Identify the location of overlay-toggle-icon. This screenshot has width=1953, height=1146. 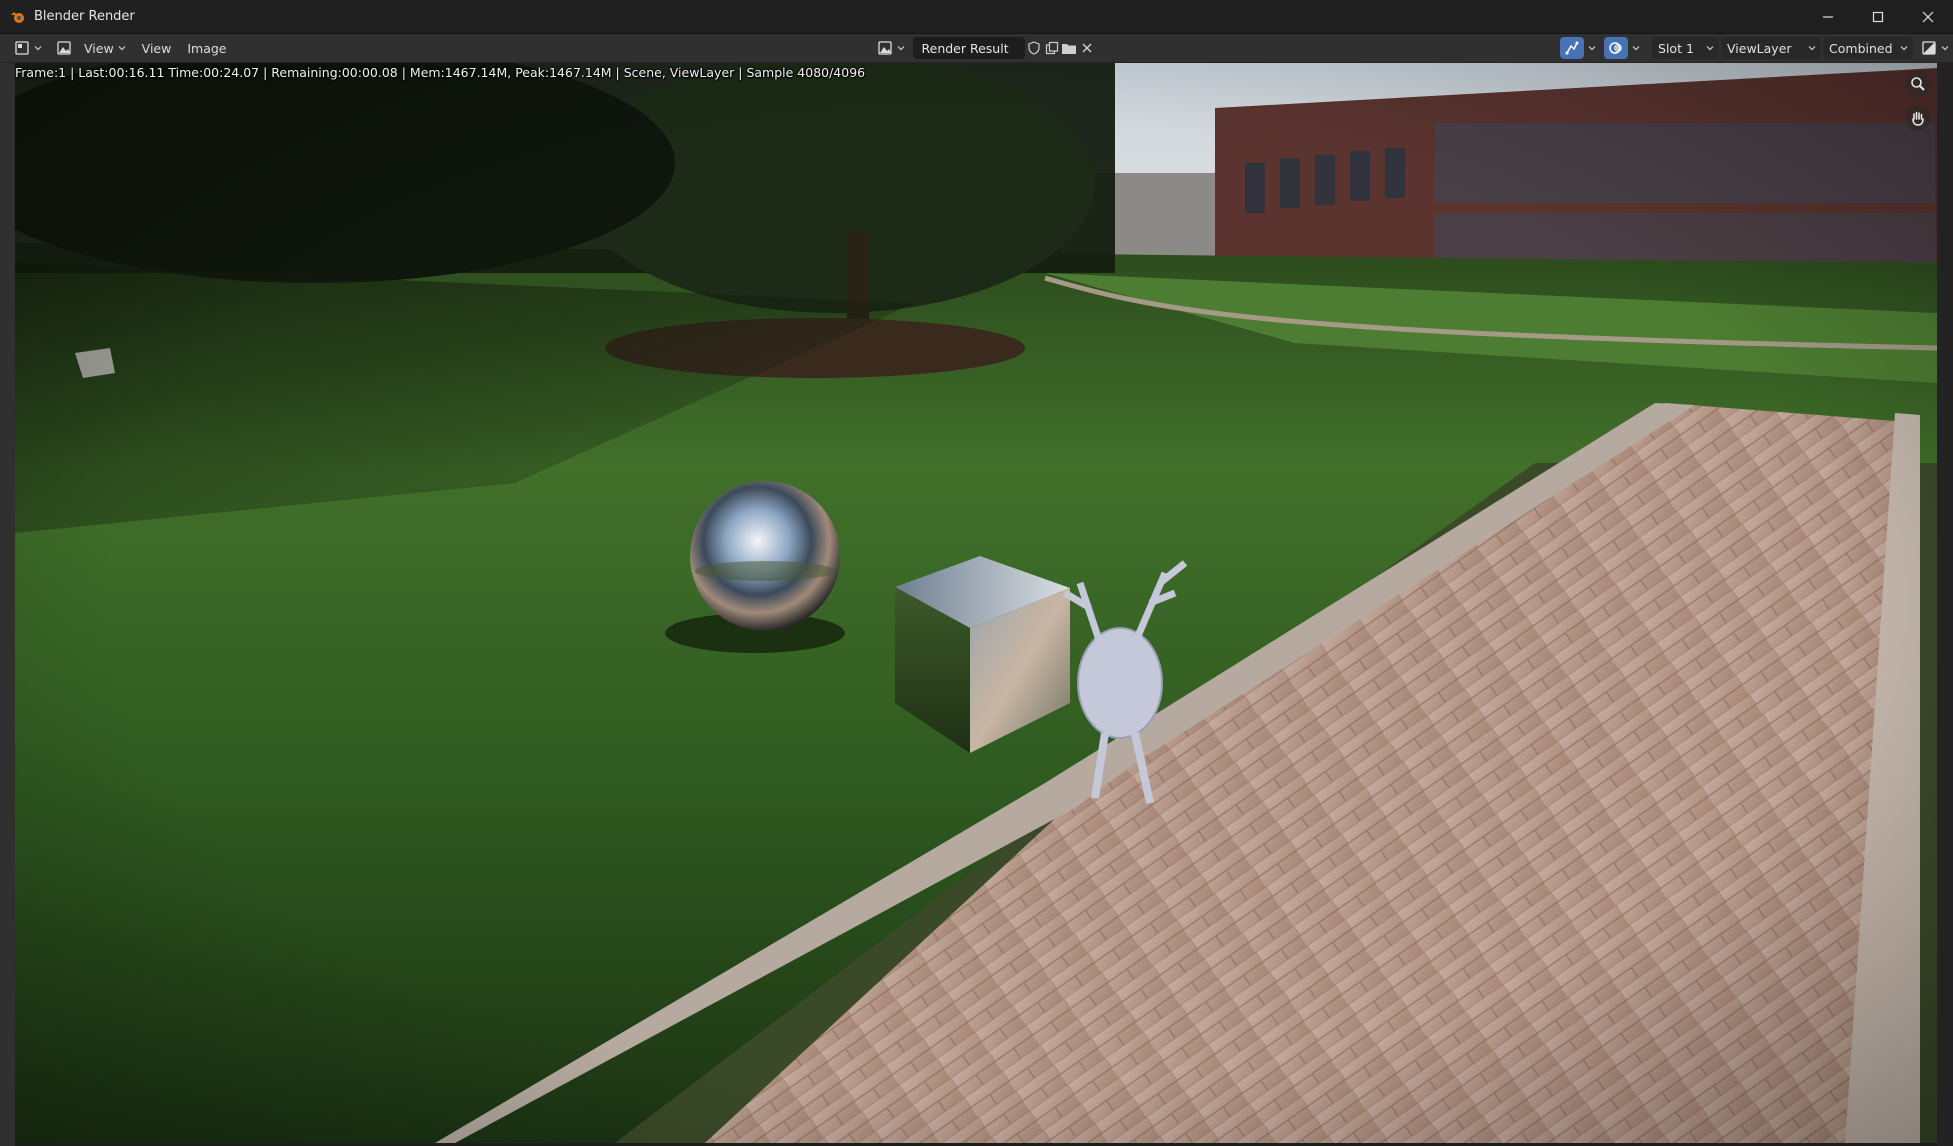
(1616, 48).